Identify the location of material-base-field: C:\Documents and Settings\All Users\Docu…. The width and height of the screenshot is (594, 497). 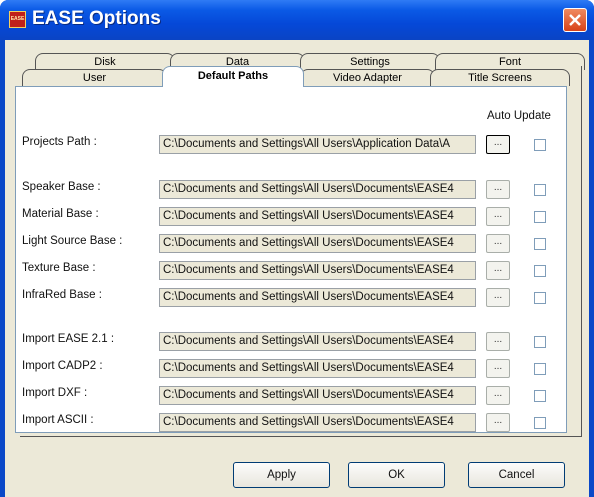
(317, 216).